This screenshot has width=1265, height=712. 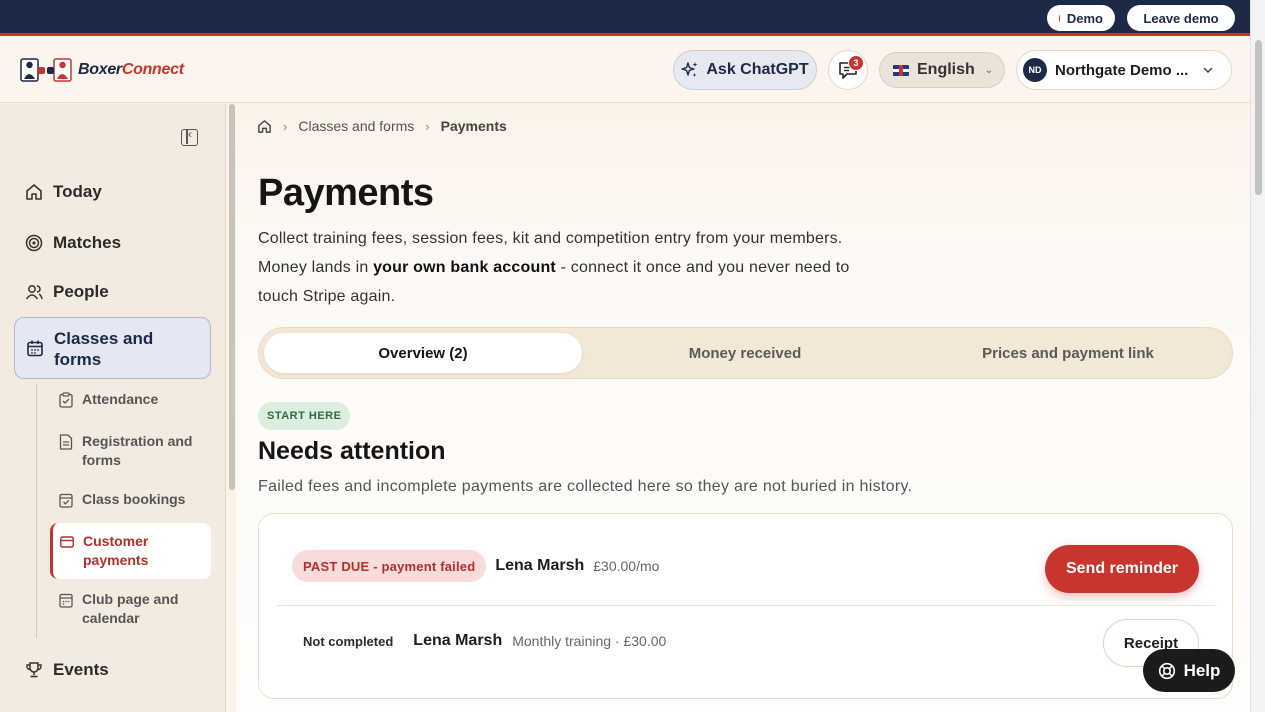 I want to click on demo-bar: Demo Leave demo, so click(x=625, y=18).